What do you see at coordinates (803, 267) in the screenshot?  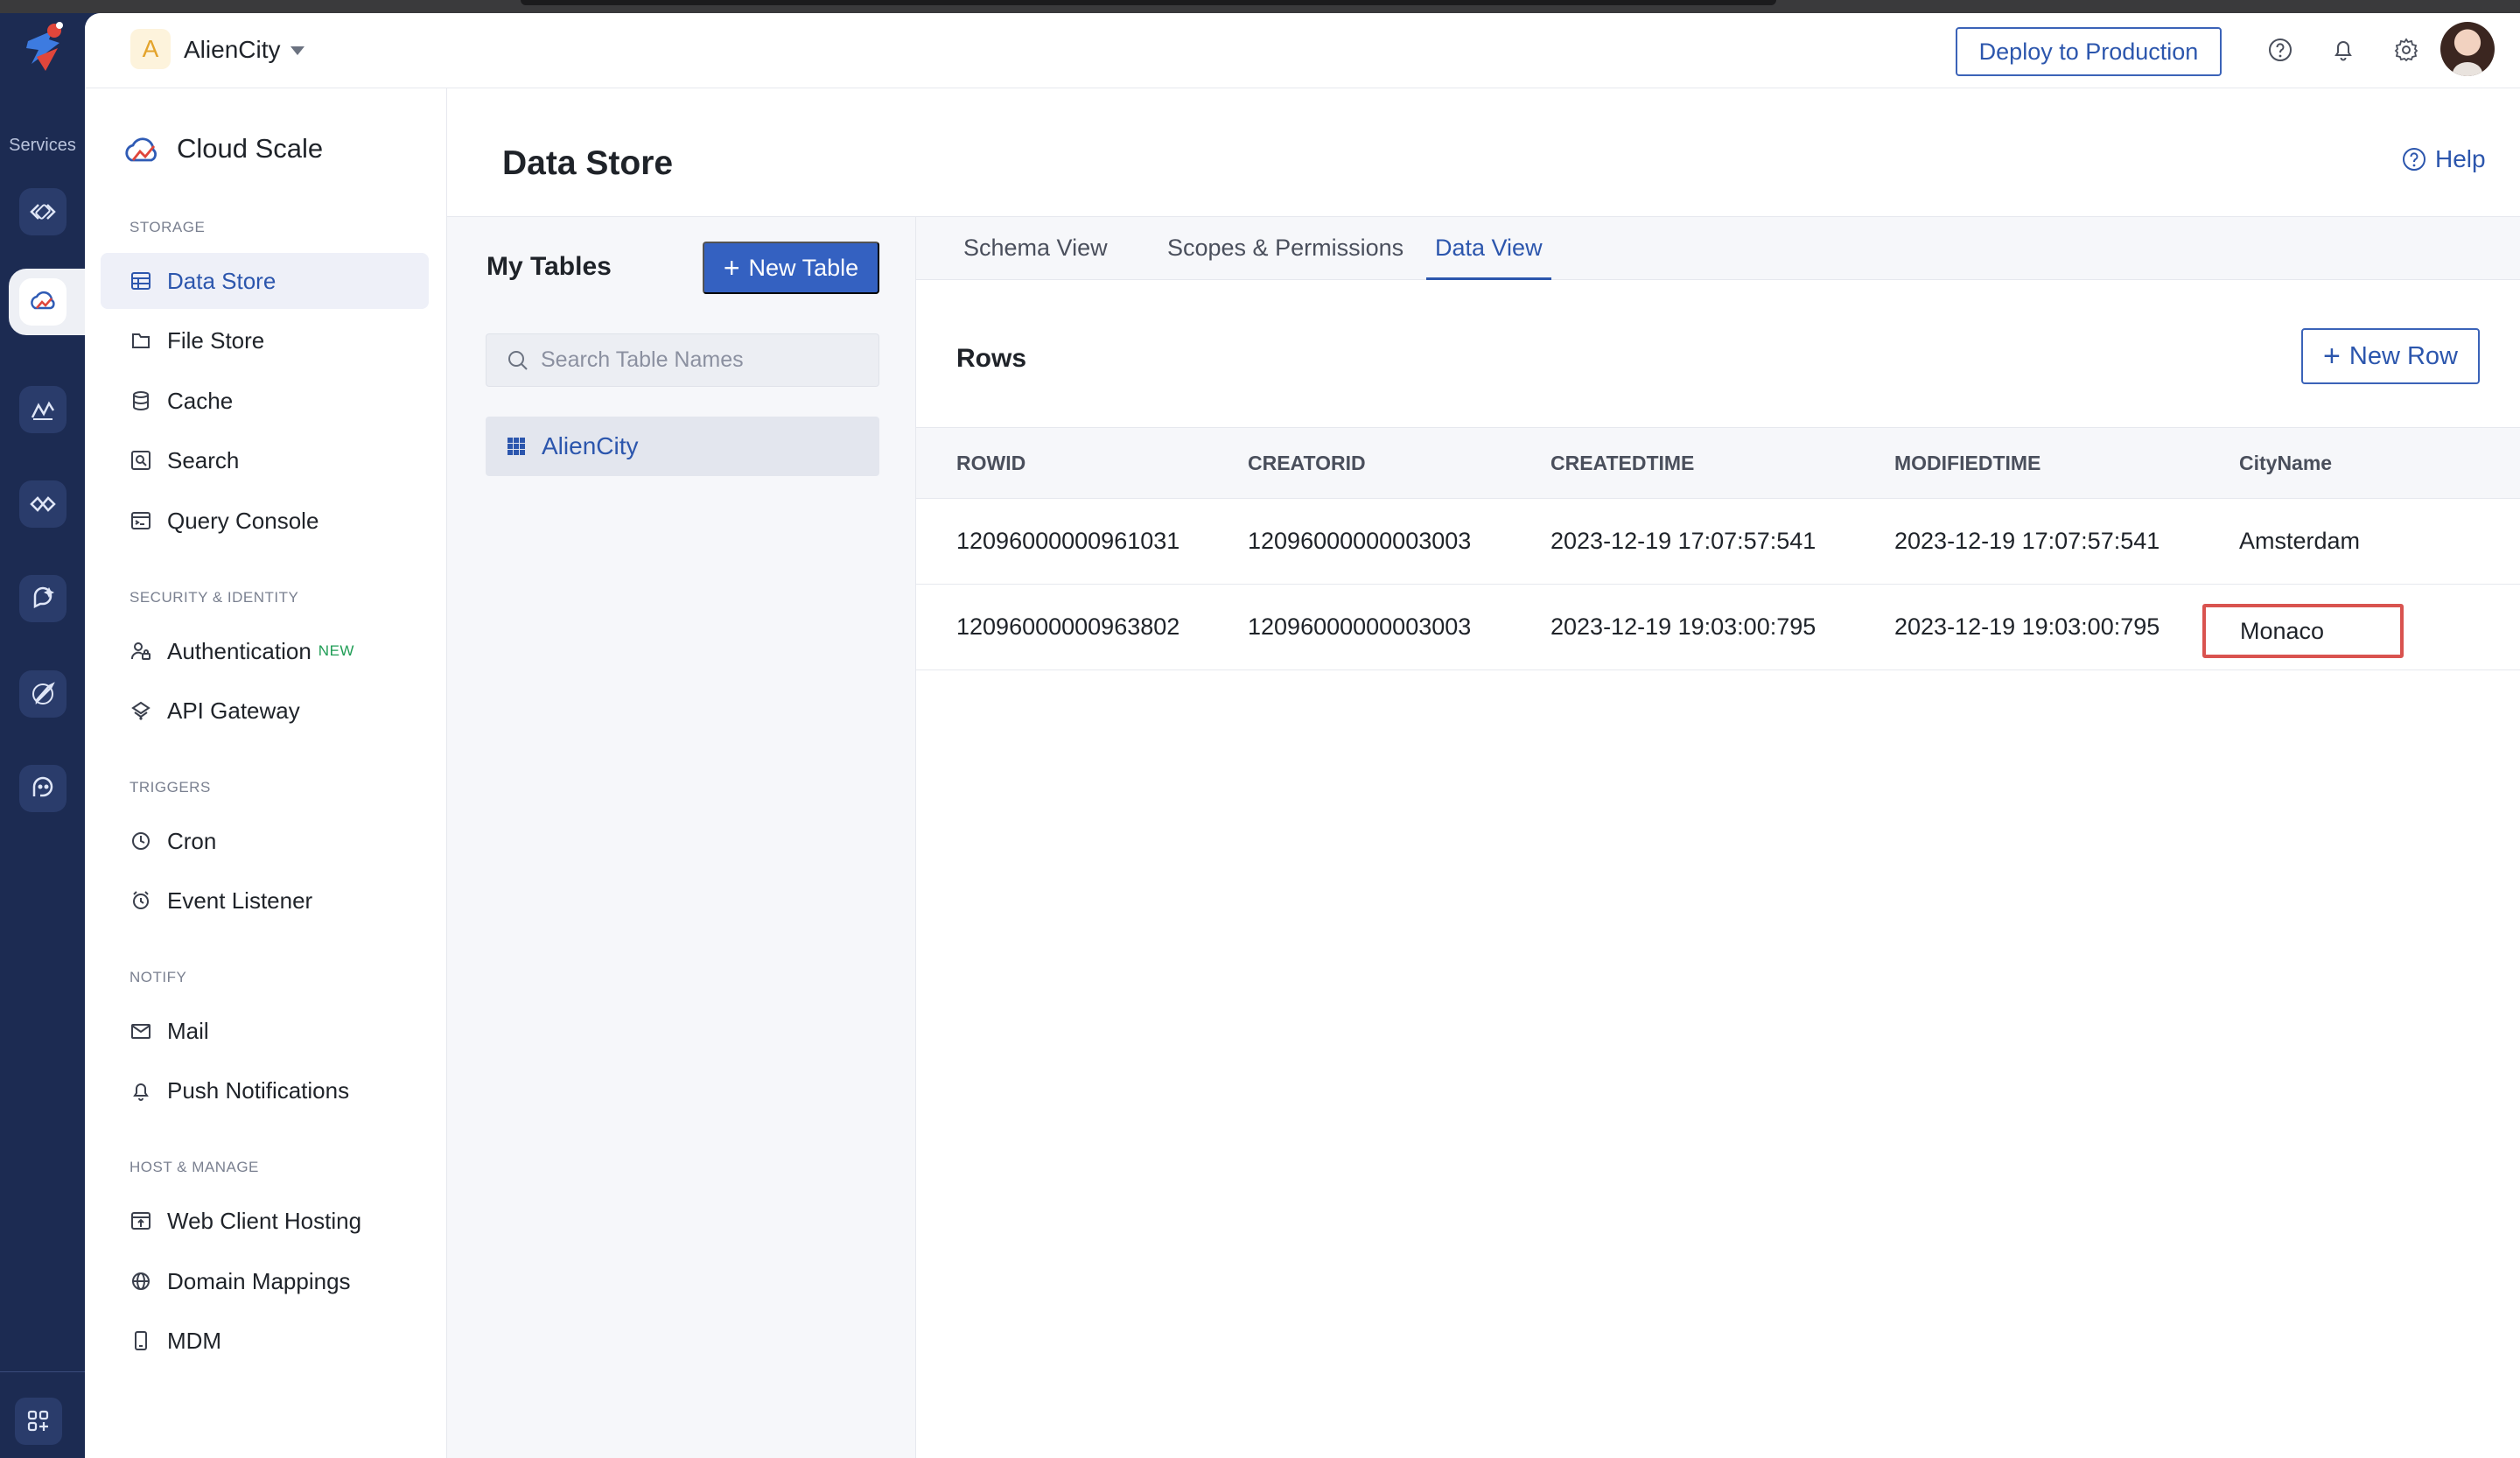 I see `new-table-label: New Table` at bounding box center [803, 267].